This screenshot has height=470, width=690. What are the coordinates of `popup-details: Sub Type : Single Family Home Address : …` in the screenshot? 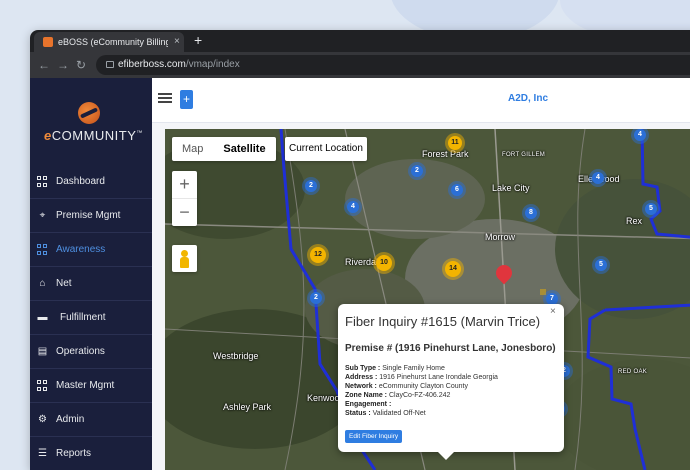 It's located at (421, 391).